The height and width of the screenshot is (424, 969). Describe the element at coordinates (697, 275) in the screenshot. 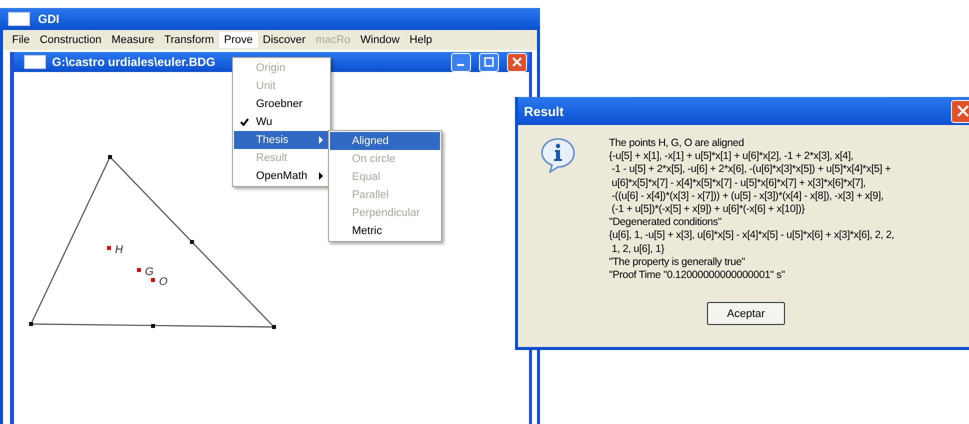

I see `result-text-line: "Proof Time "0.12000000000000001" s"` at that location.